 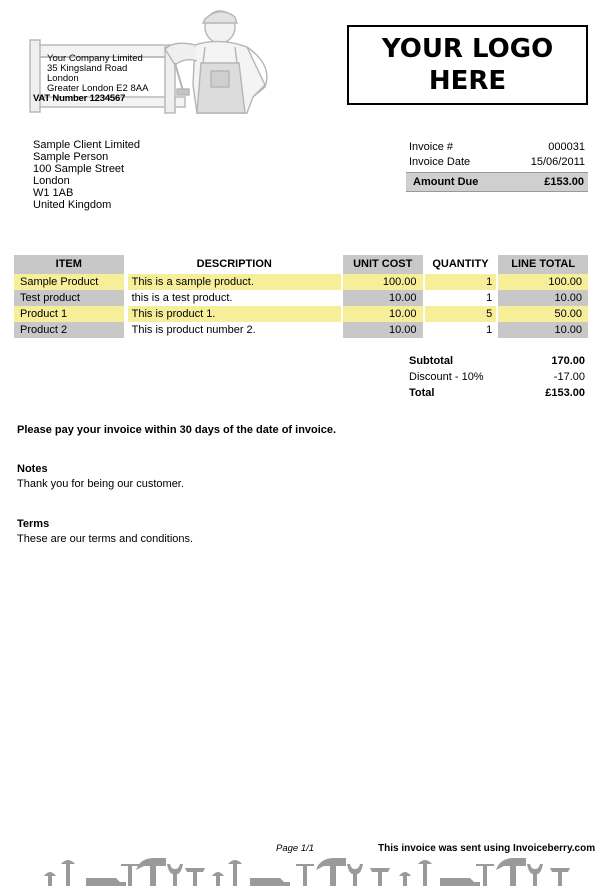 What do you see at coordinates (497, 361) in the screenshot?
I see `subtotal-row: Subtotal 170.00` at bounding box center [497, 361].